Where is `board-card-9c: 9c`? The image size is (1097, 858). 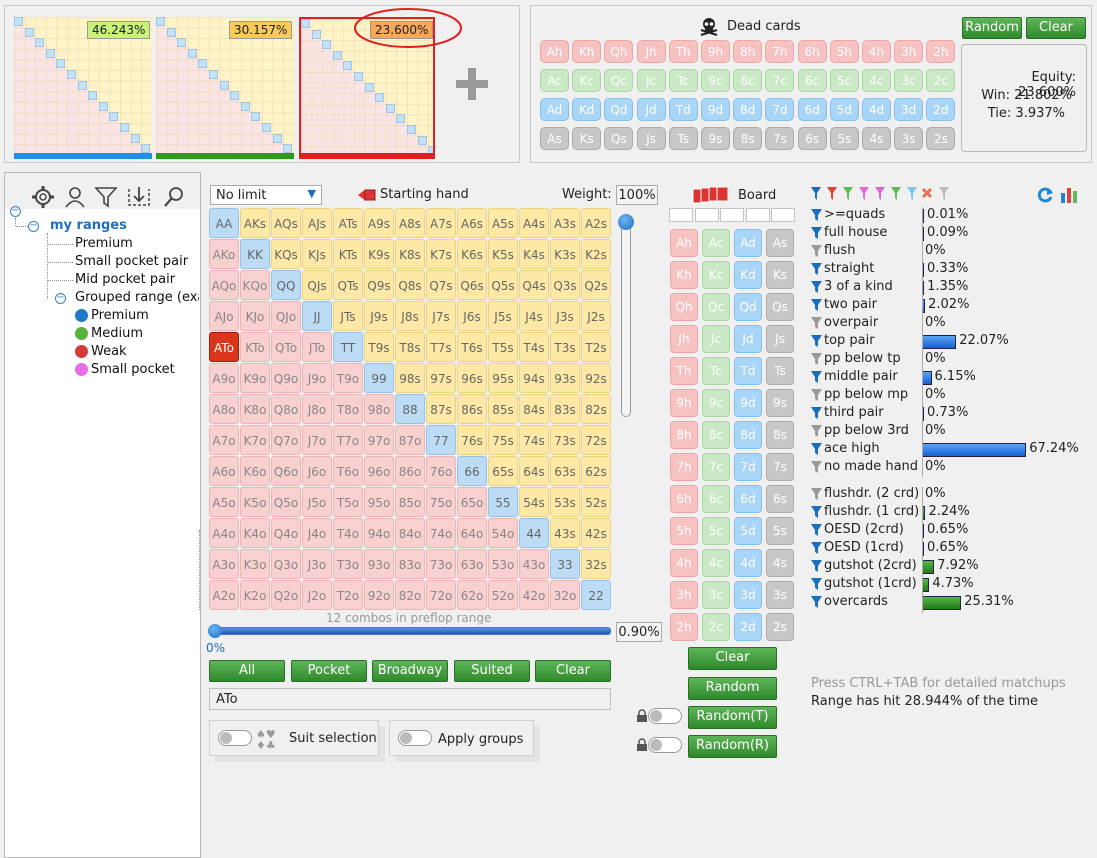
board-card-9c: 9c is located at coordinates (716, 403).